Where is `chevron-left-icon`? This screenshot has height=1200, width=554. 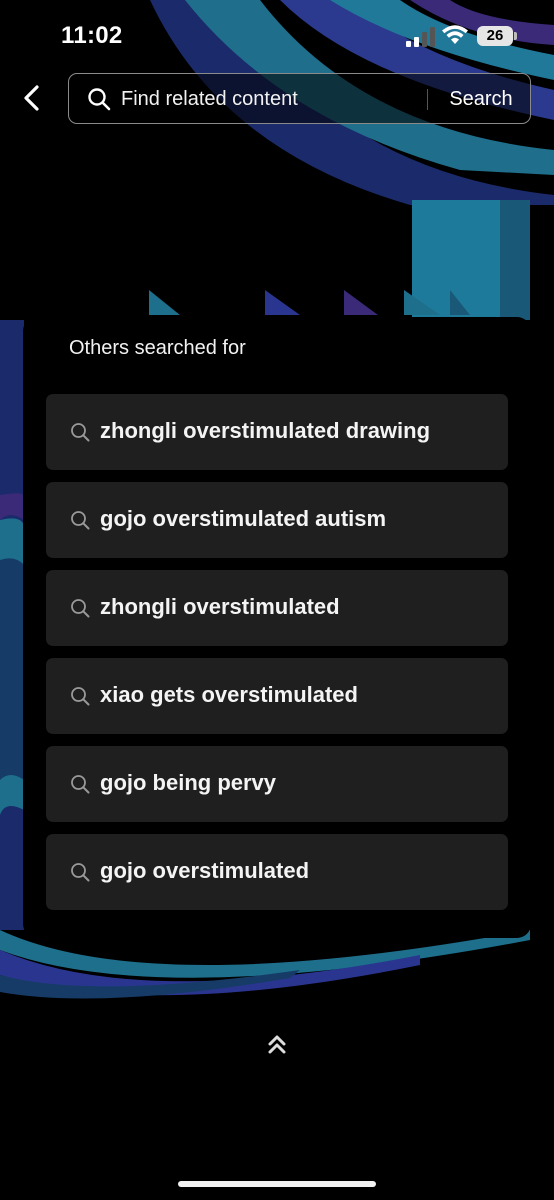
chevron-left-icon is located at coordinates (31, 98).